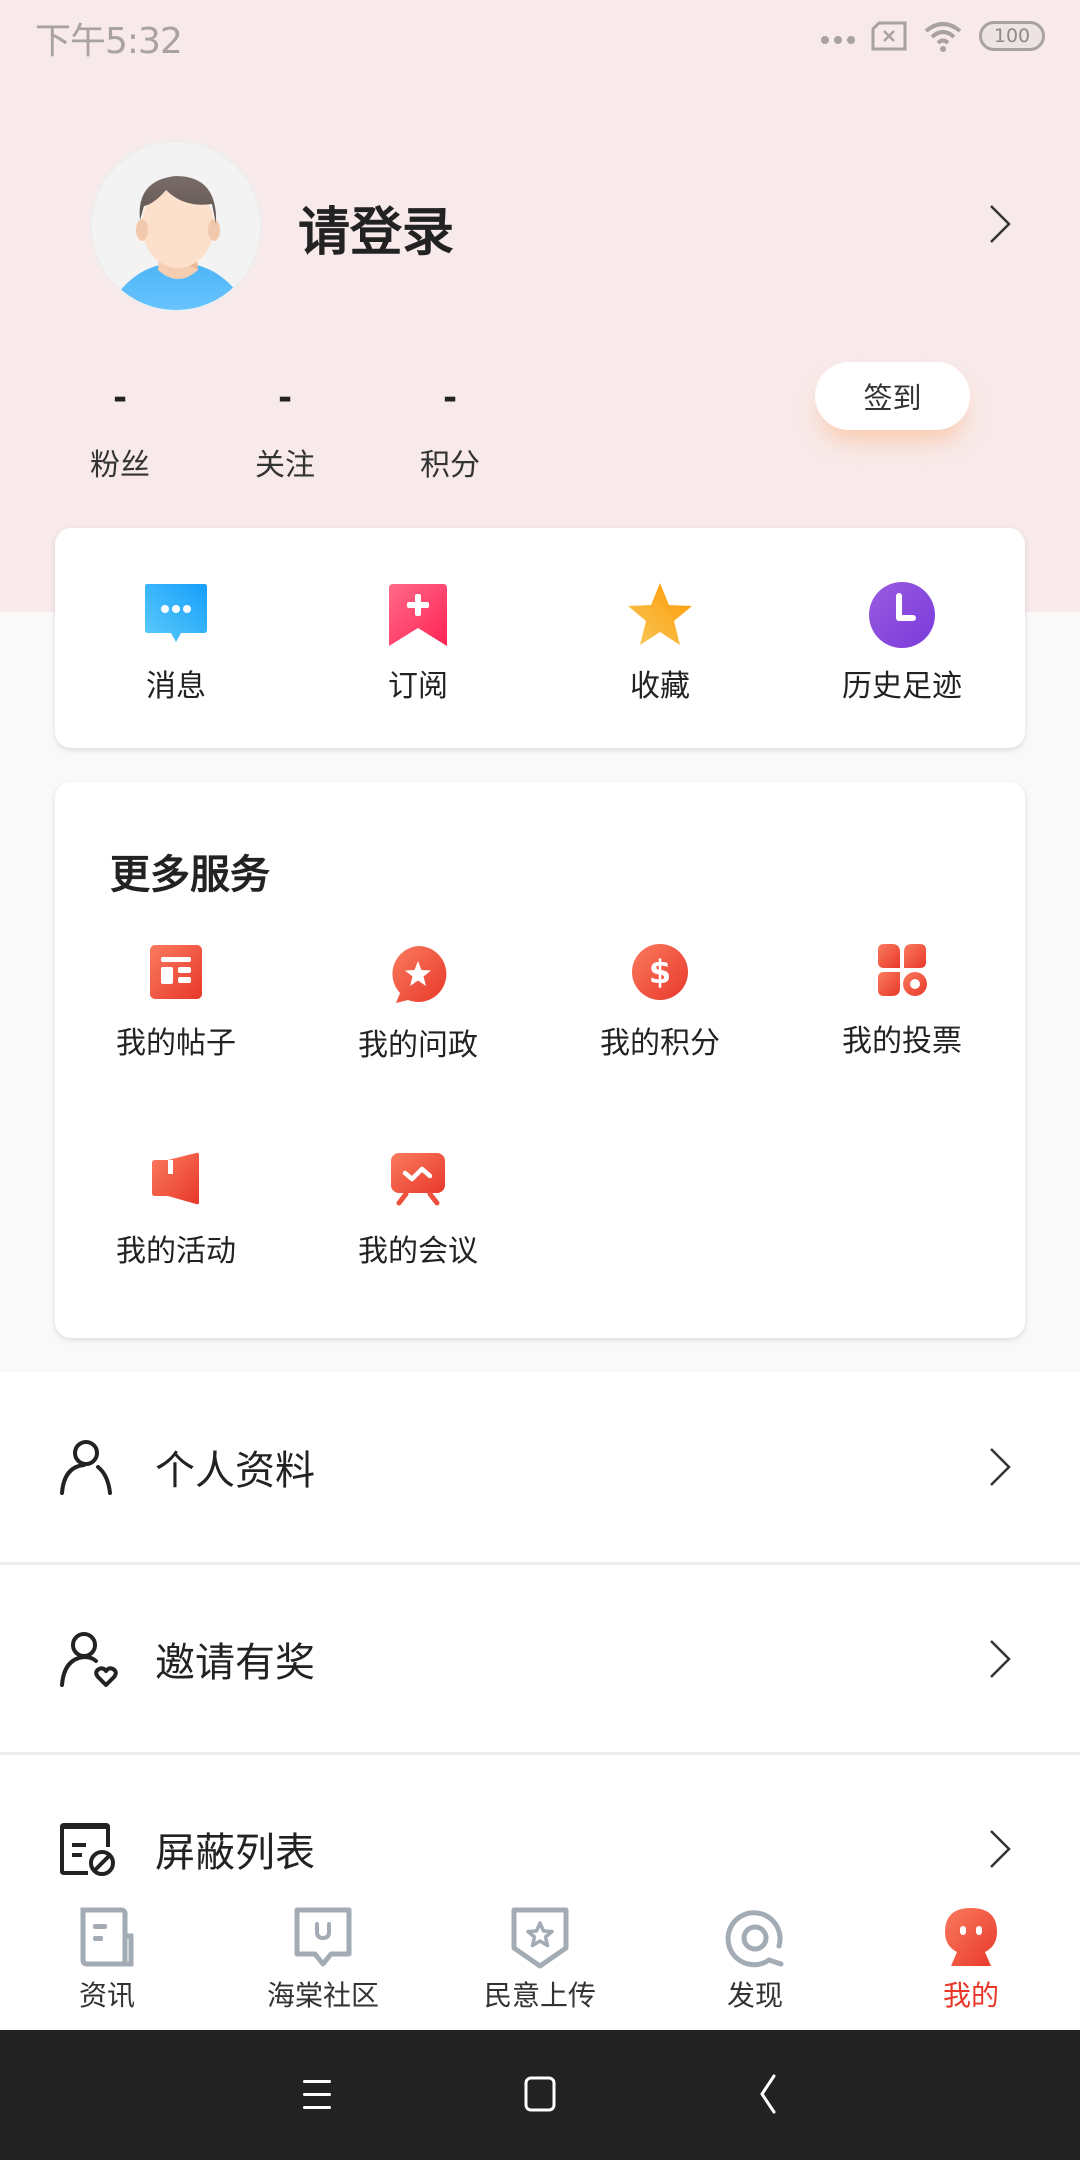 The image size is (1080, 2160). Describe the element at coordinates (902, 615) in the screenshot. I see `clock-icon` at that location.